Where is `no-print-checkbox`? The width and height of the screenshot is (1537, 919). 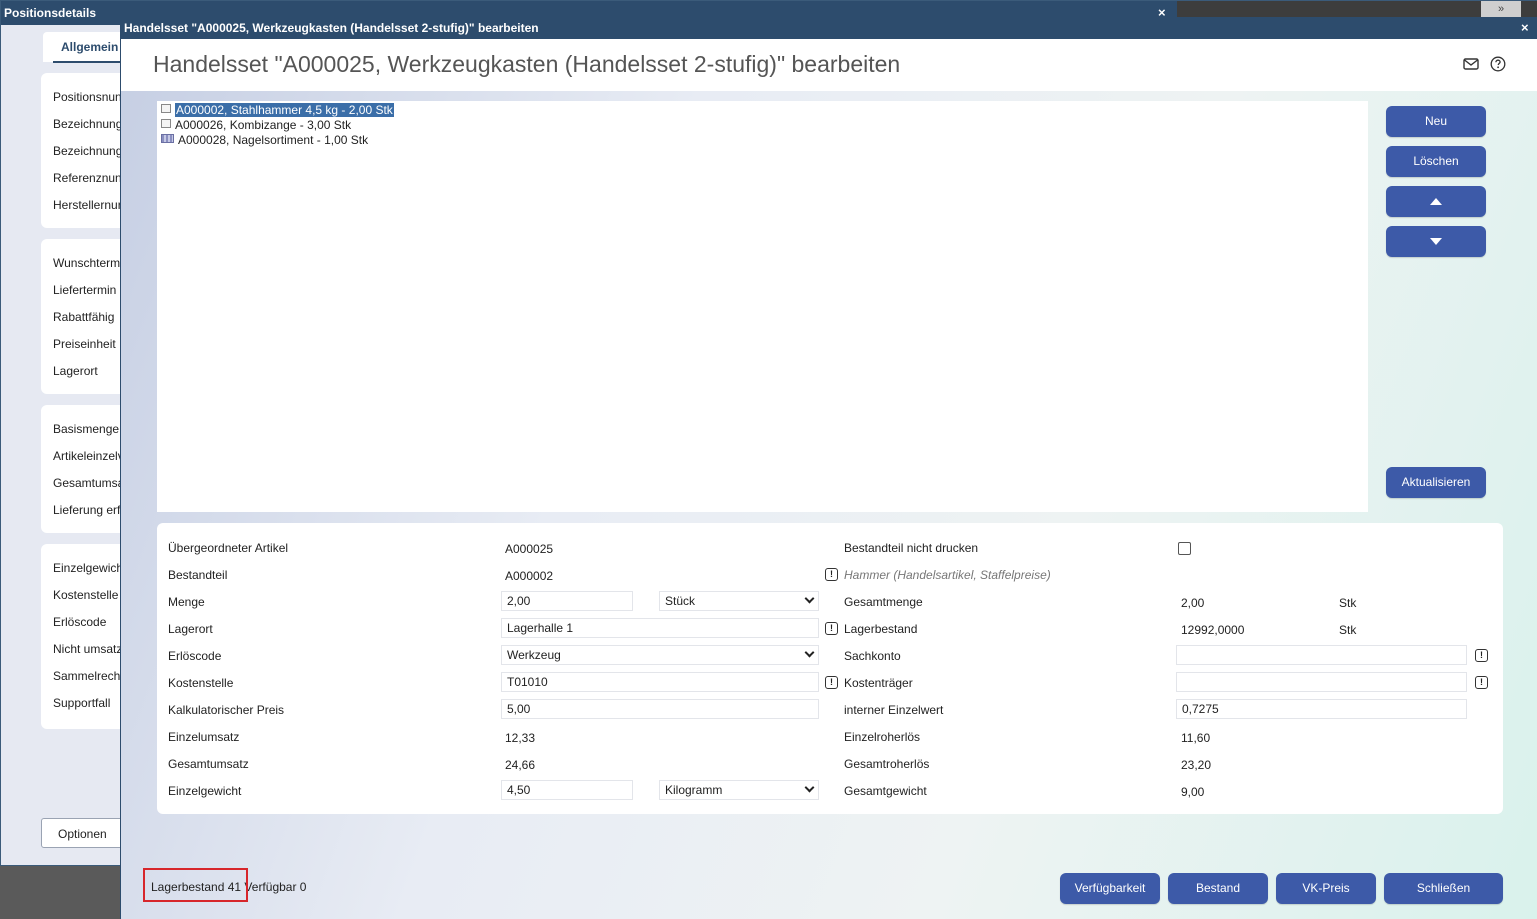 no-print-checkbox is located at coordinates (1184, 548).